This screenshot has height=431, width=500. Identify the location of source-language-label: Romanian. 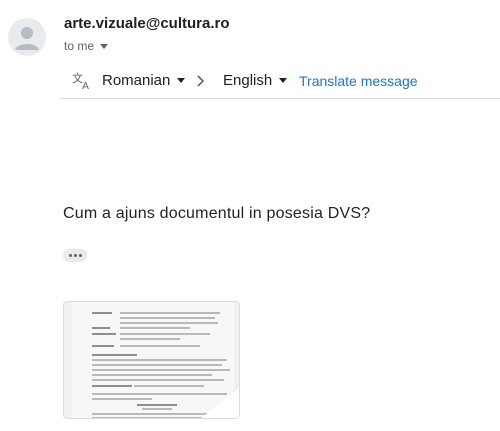
(136, 80).